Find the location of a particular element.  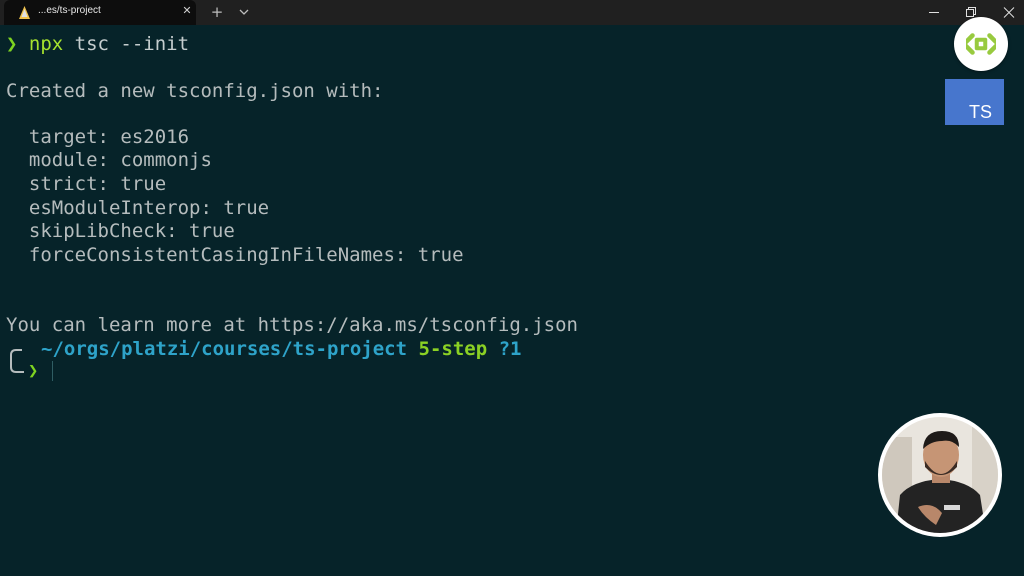

tab-terminal: ...es/ts-project ✕ is located at coordinates (100, 12).